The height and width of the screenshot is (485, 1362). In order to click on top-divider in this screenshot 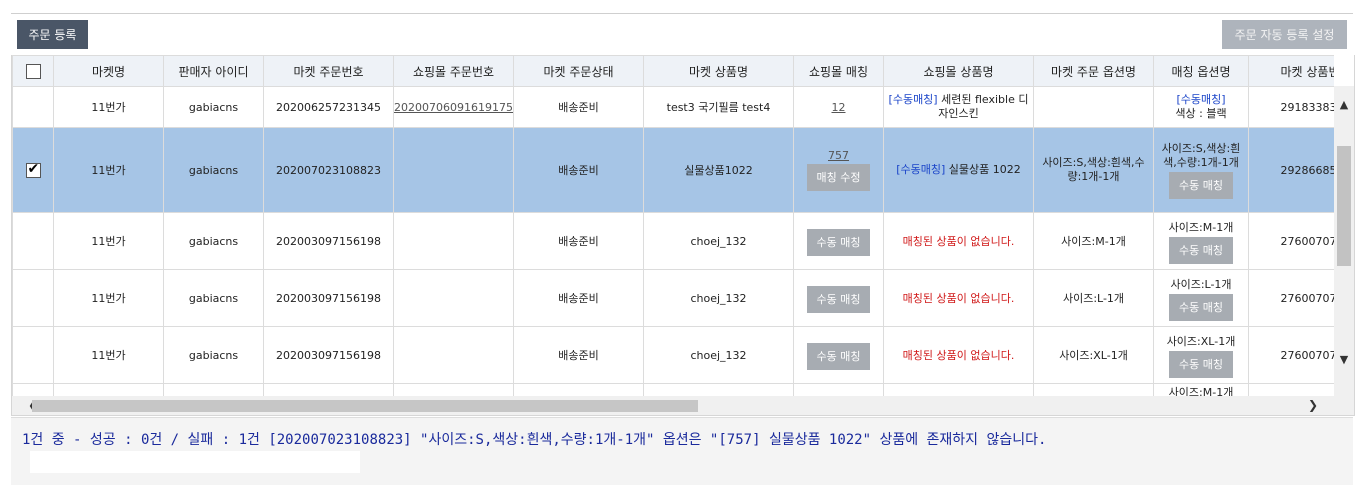, I will do `click(682, 13)`.